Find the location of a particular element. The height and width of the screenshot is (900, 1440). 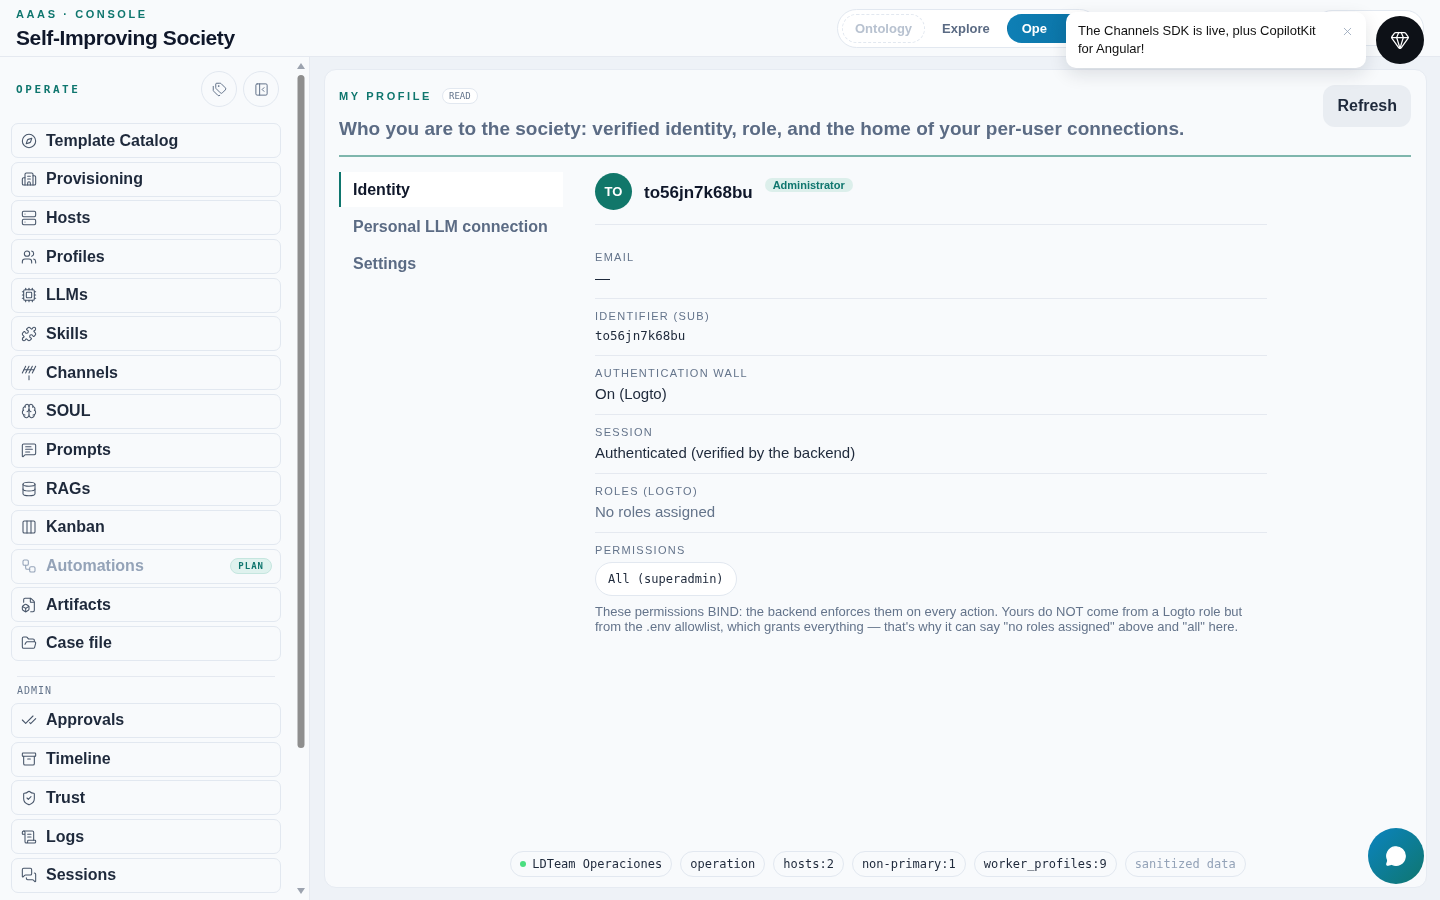

field-value: to56jn7k68bu is located at coordinates (641, 335).